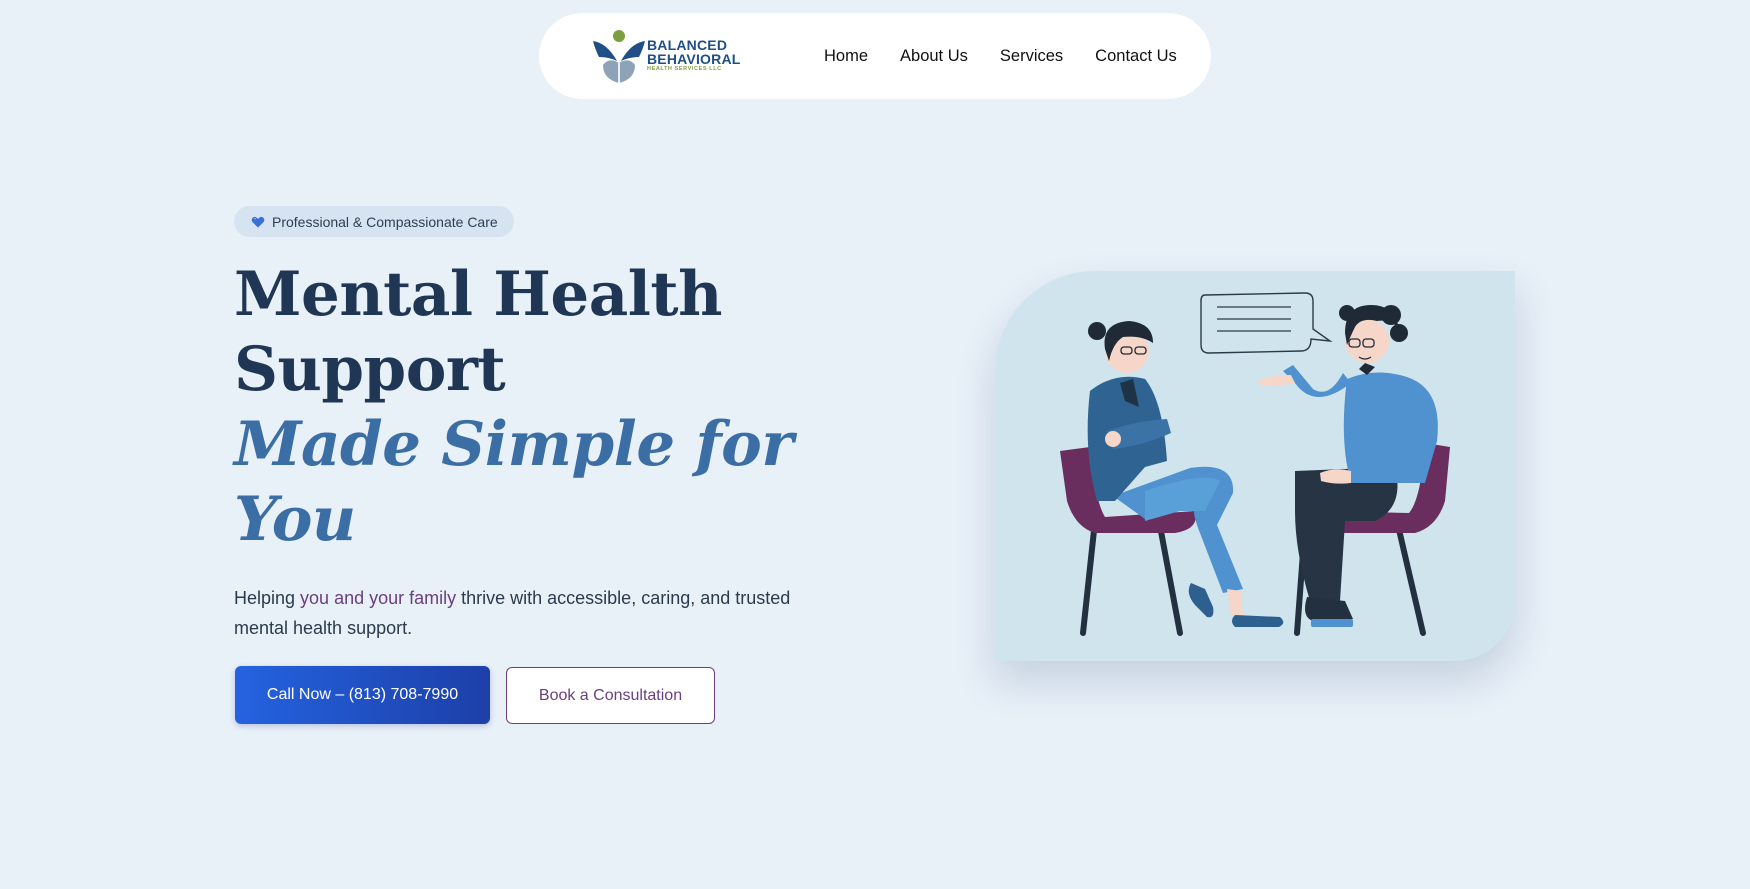 This screenshot has width=1750, height=889. Describe the element at coordinates (687, 45) in the screenshot. I see `logo-line-1: BALANCED` at that location.